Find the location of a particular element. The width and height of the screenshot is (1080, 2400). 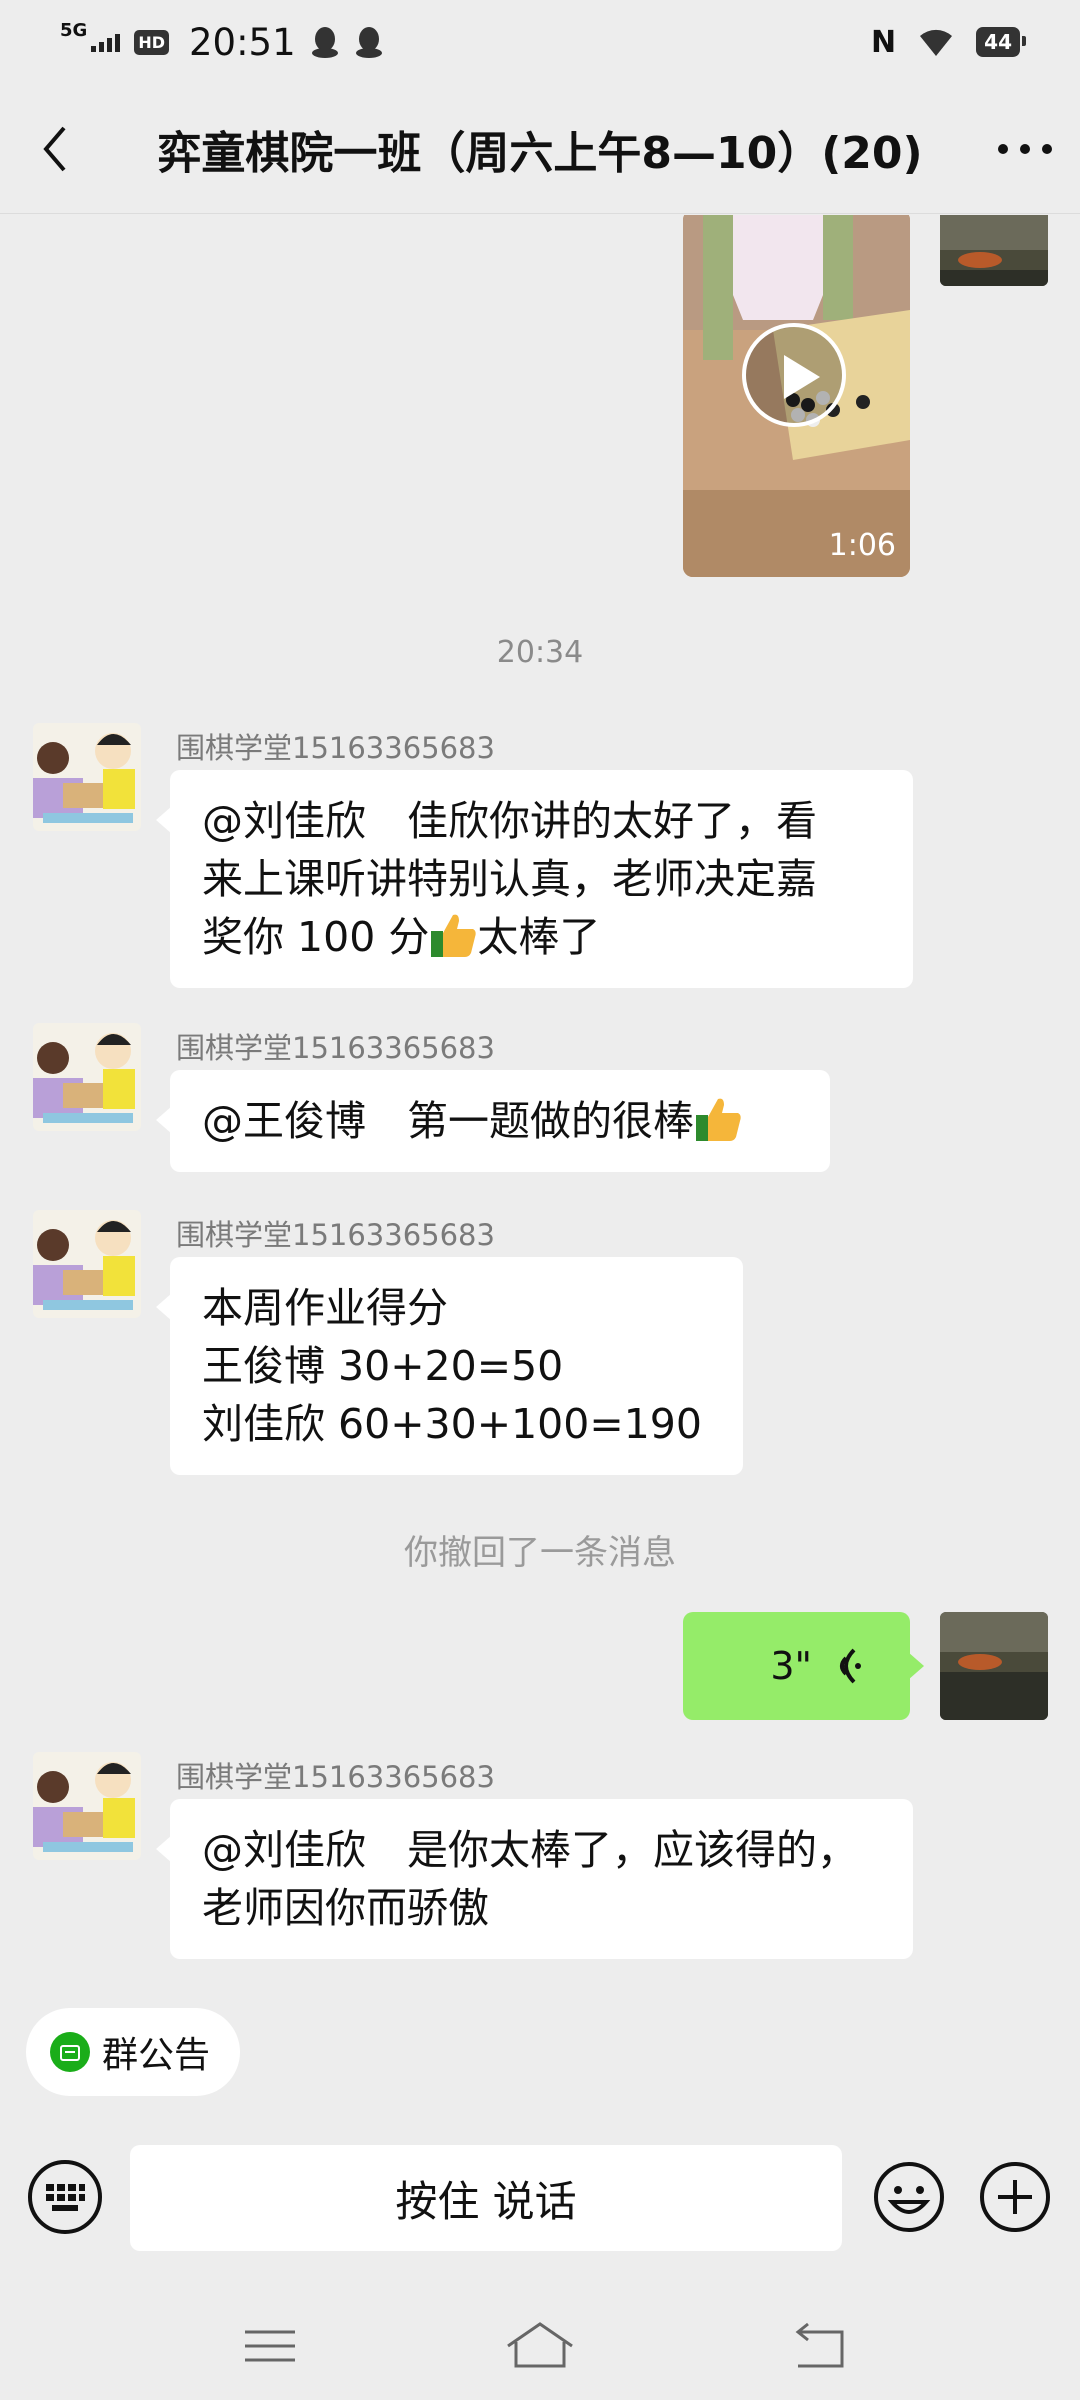

network-type: 5G is located at coordinates (74, 30).